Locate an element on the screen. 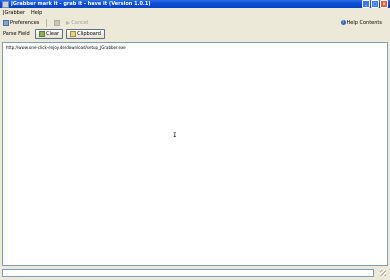 The width and height of the screenshot is (390, 280). clear-button: Clear is located at coordinates (49, 34).